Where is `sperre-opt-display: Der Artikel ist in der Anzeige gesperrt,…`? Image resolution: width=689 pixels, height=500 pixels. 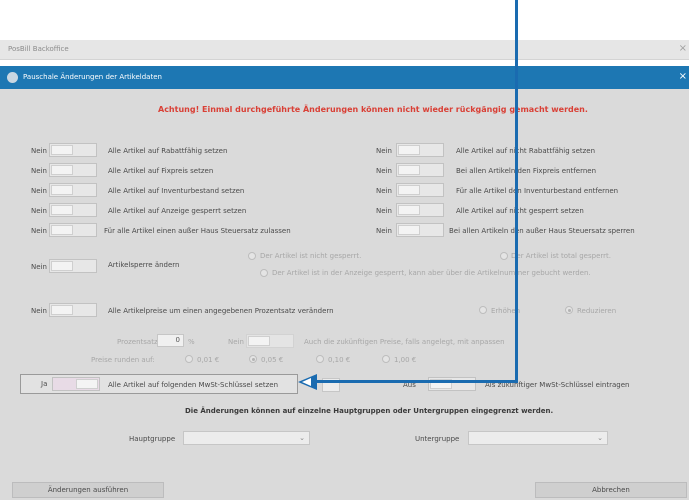
sperre-opt-display: Der Artikel ist in der Anzeige gesperrt,… is located at coordinates (431, 273).